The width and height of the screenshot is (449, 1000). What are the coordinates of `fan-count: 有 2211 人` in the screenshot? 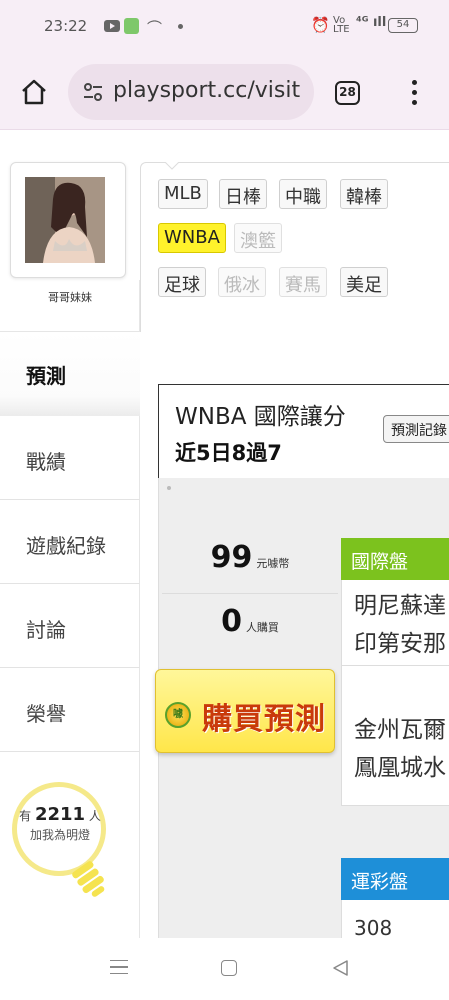 It's located at (60, 814).